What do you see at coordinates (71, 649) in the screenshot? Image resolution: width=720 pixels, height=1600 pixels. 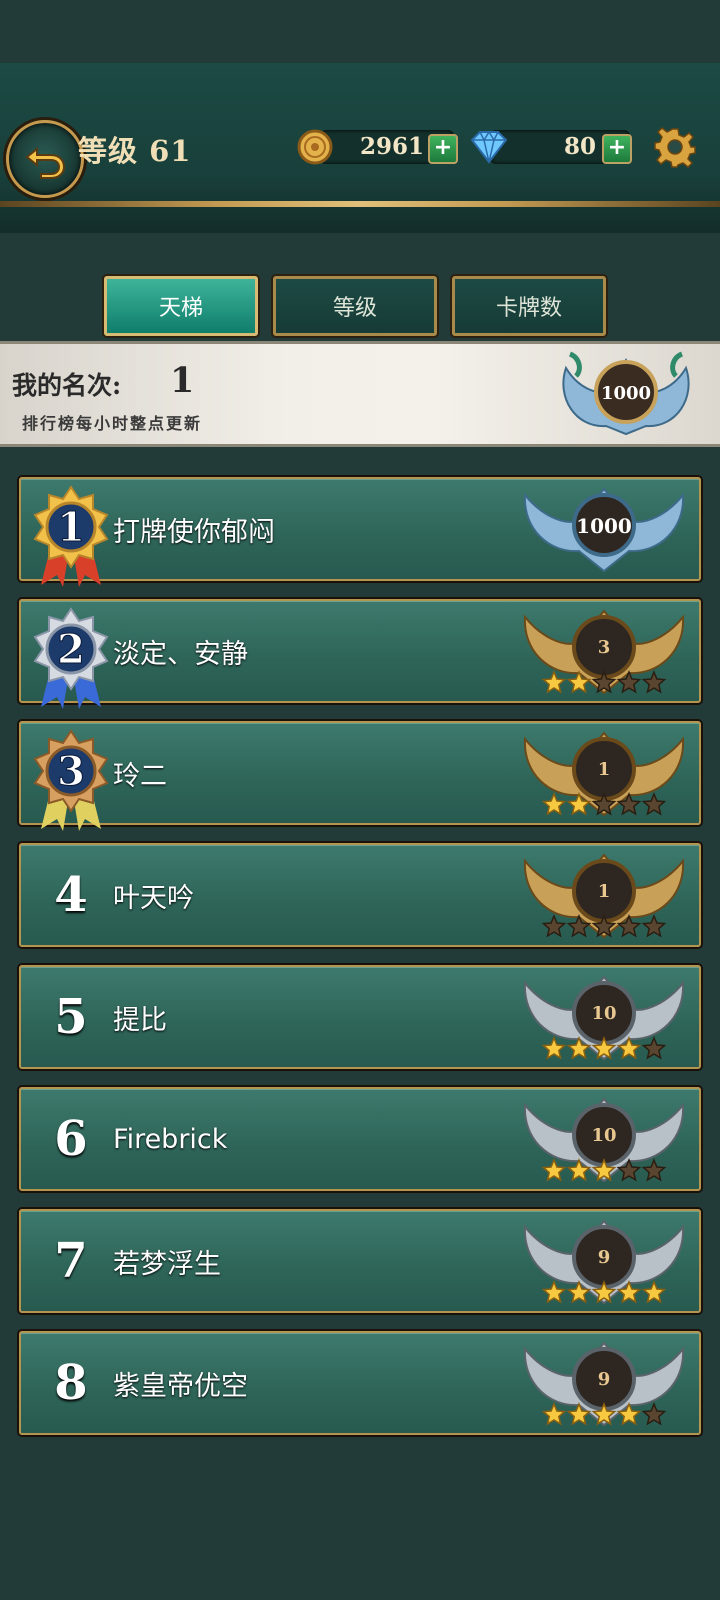 I see `rank-number: 2` at bounding box center [71, 649].